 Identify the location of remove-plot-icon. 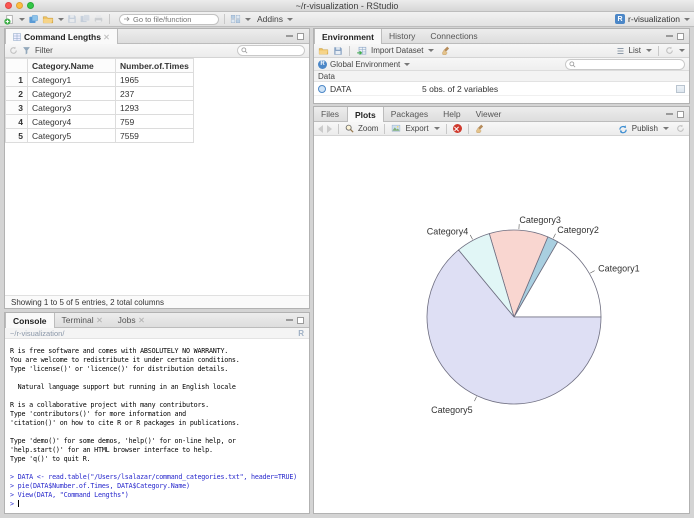
(457, 128).